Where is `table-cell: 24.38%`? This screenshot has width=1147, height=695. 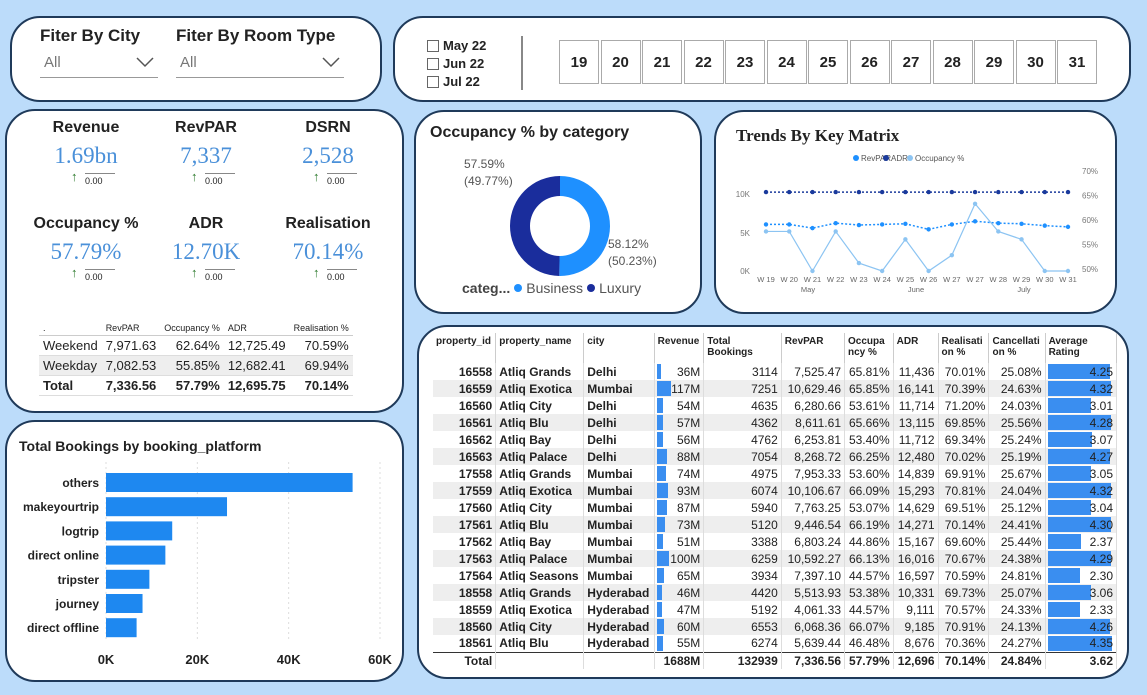 table-cell: 24.38% is located at coordinates (1017, 558).